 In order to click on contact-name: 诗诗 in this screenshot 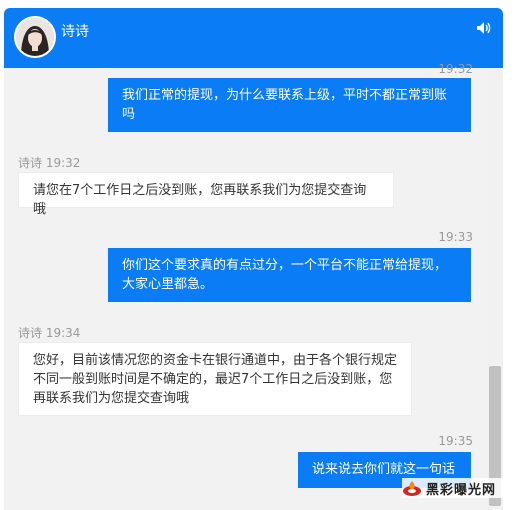, I will do `click(75, 32)`.